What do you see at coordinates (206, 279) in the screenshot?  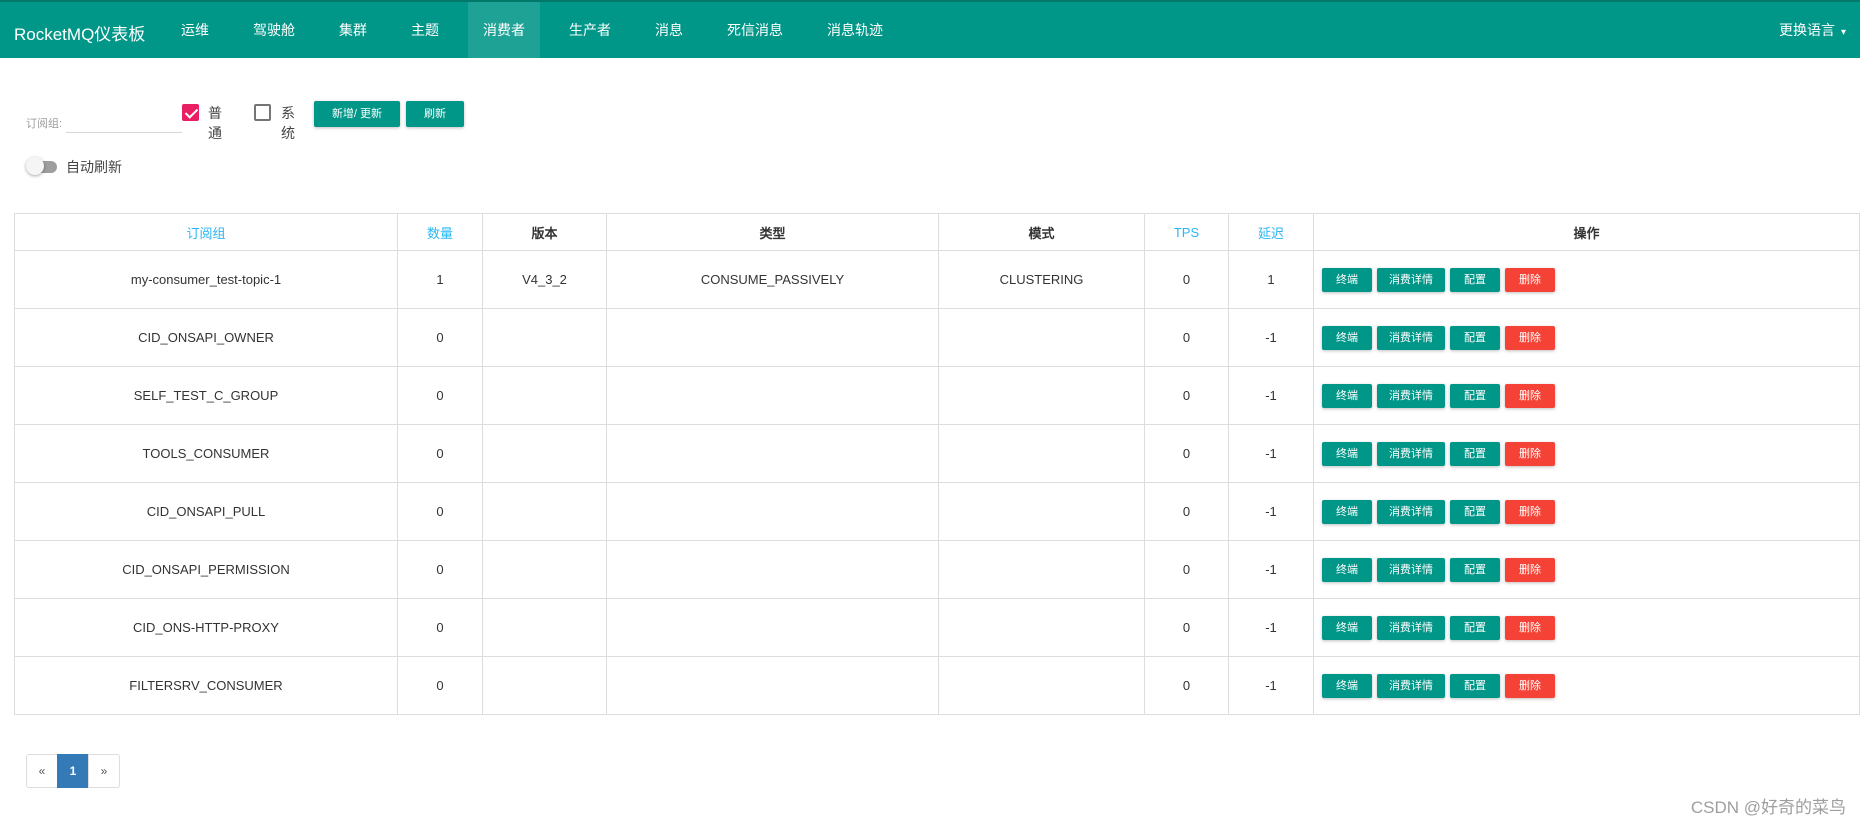 I see `cell-subscription-group: my-consumer_test-topic-1` at bounding box center [206, 279].